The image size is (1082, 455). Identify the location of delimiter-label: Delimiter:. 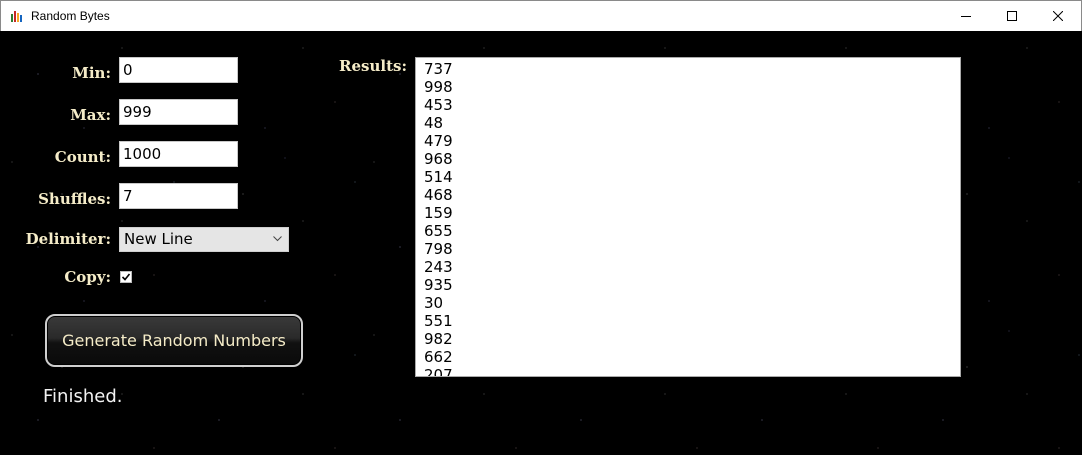
(68, 239).